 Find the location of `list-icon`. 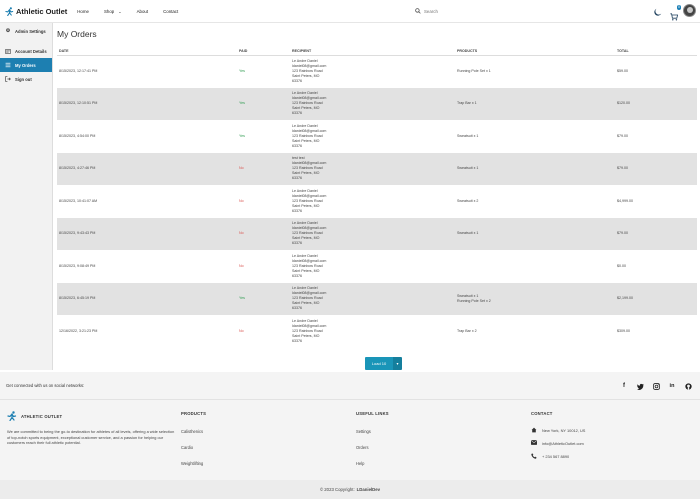

list-icon is located at coordinates (8, 65).